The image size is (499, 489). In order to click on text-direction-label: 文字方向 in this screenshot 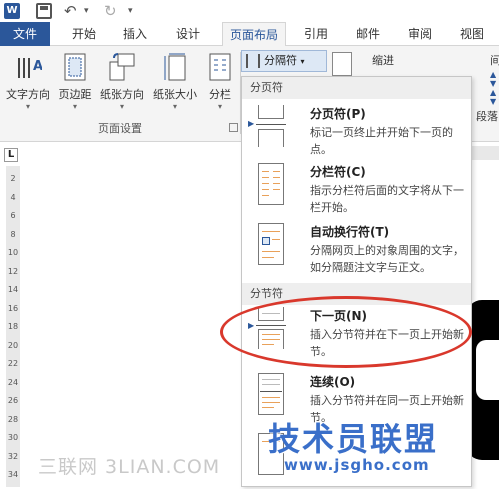, I will do `click(28, 94)`.